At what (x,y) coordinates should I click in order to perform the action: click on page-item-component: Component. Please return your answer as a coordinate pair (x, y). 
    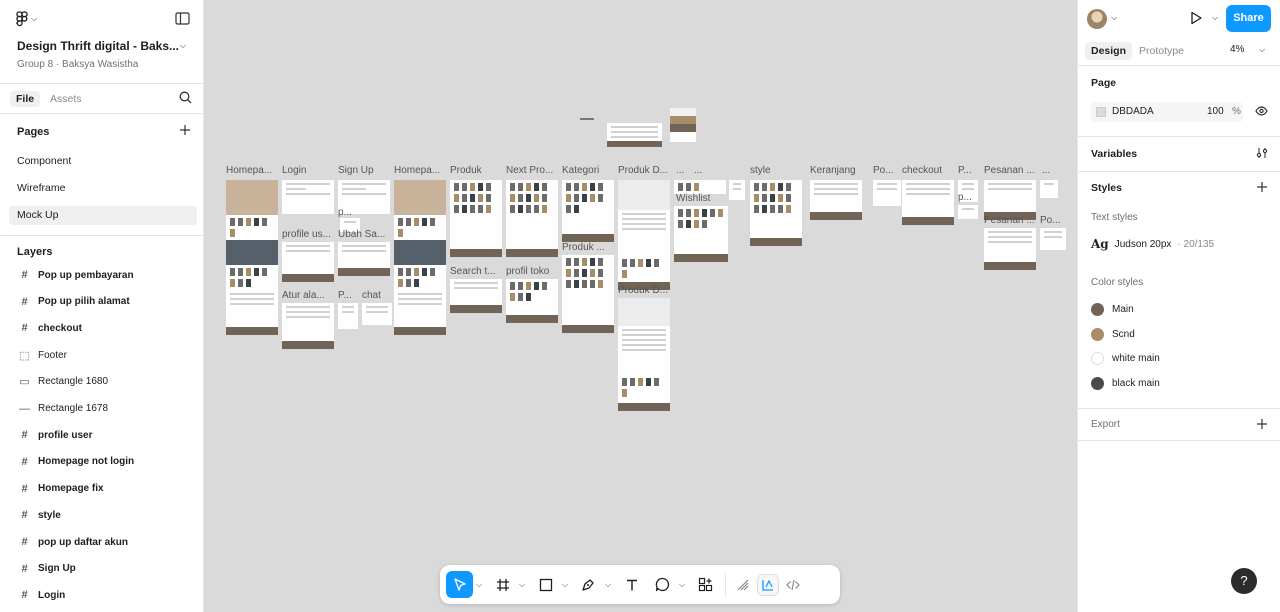
    Looking at the image, I should click on (103, 161).